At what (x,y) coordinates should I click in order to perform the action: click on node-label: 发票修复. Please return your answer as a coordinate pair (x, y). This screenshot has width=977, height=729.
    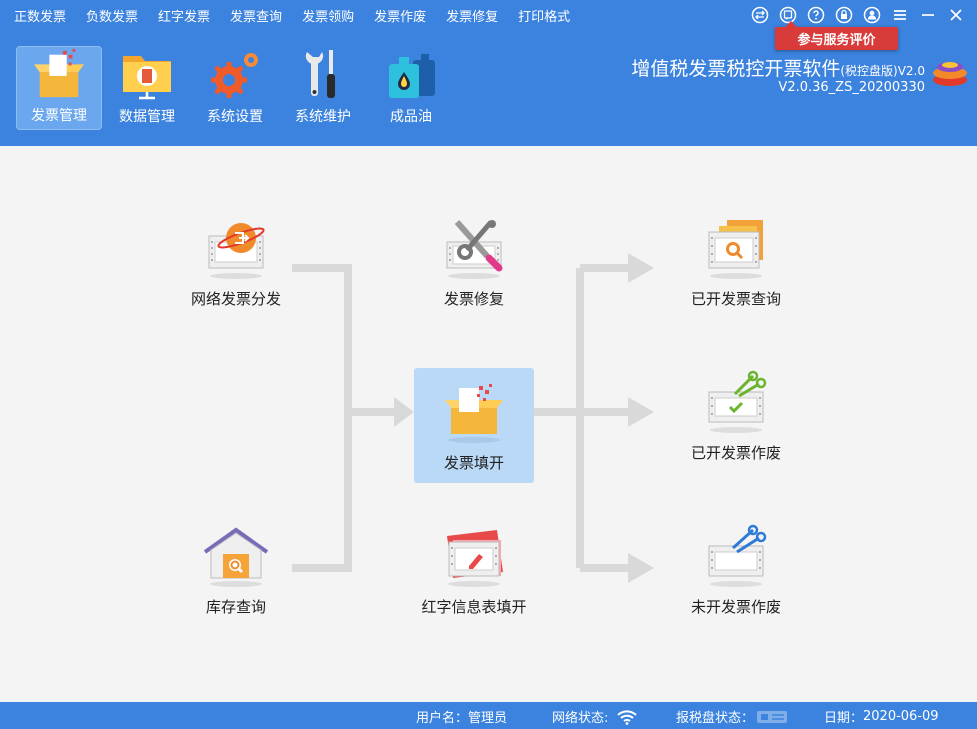
    Looking at the image, I should click on (473, 299).